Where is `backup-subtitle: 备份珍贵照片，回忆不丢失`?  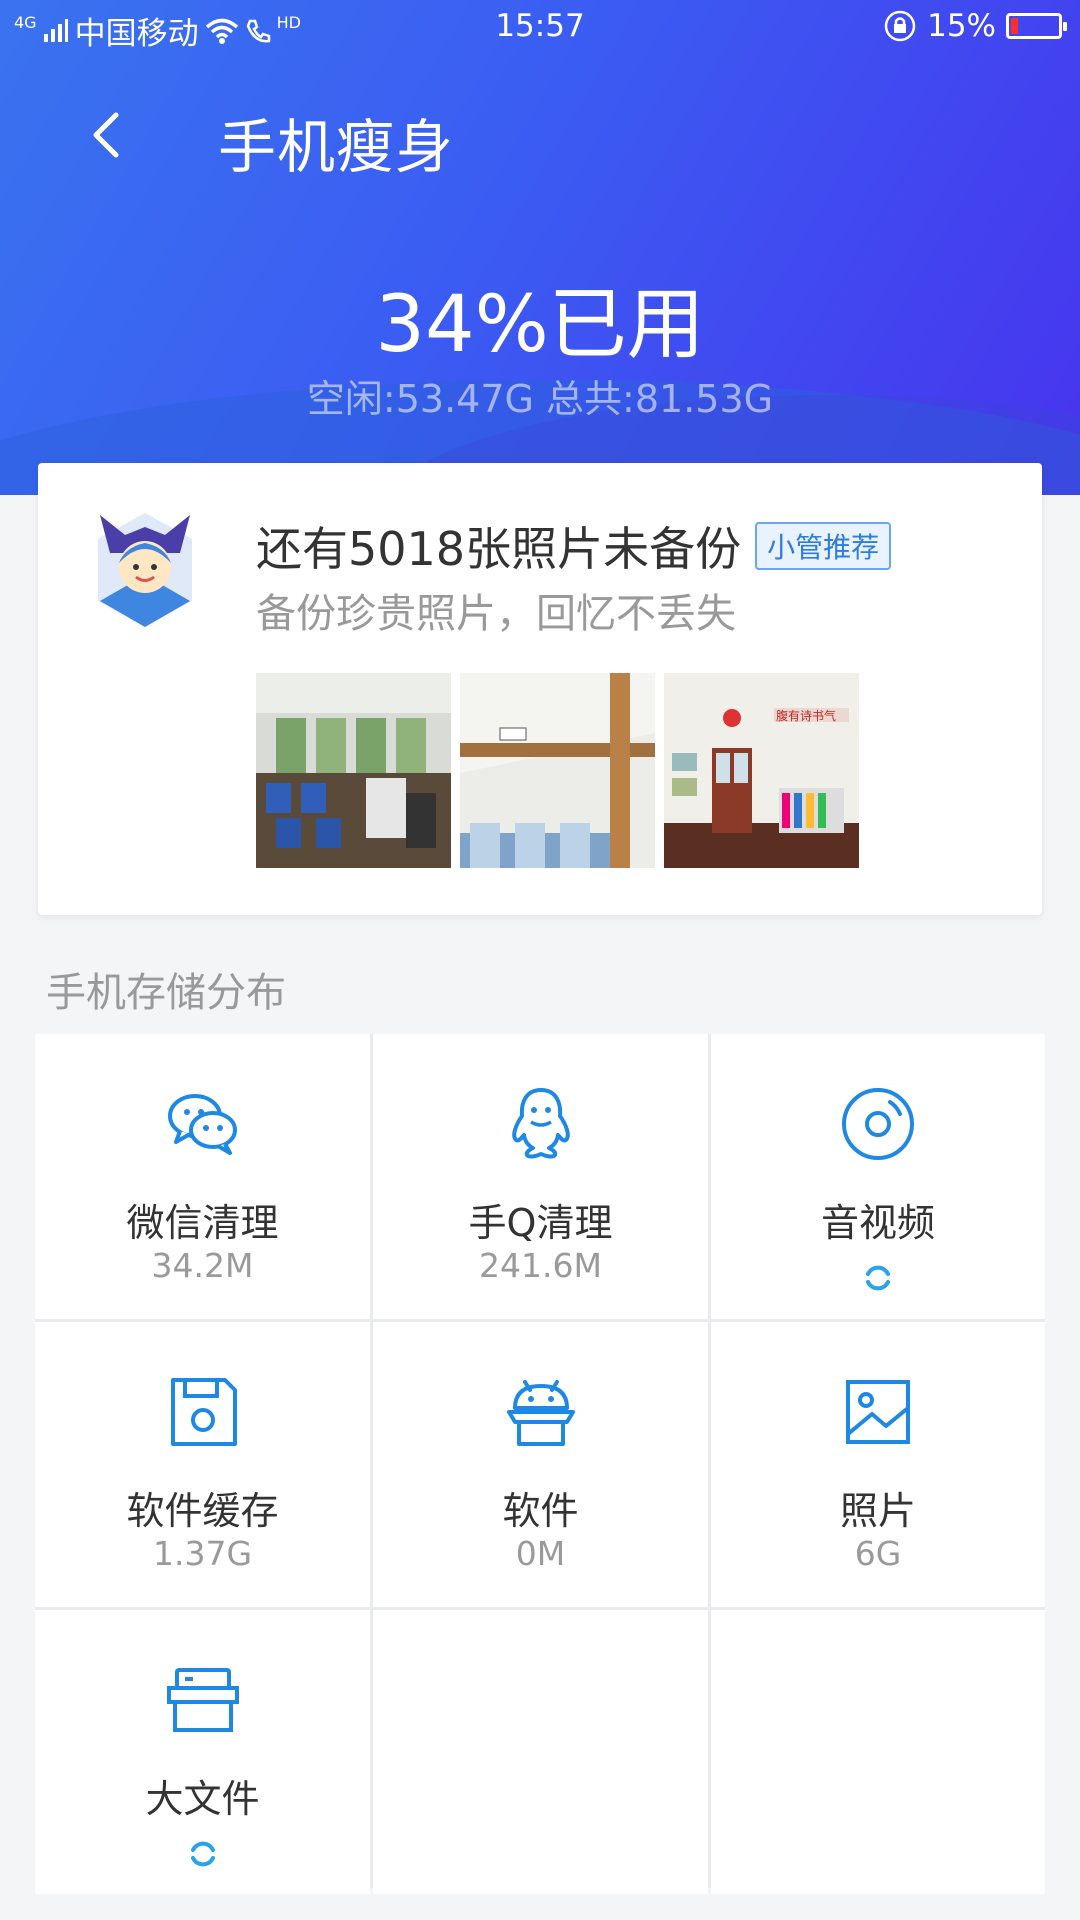 backup-subtitle: 备份珍贵照片，回忆不丢失 is located at coordinates (496, 614).